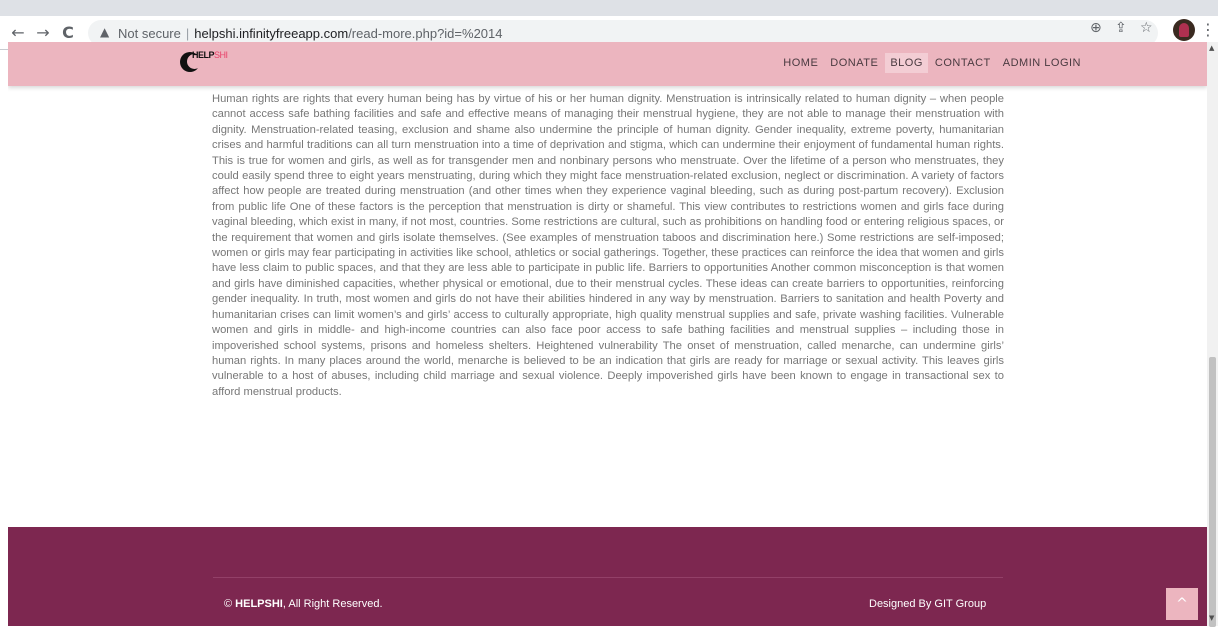  Describe the element at coordinates (906, 63) in the screenshot. I see `nav-blog: BLOG` at that location.